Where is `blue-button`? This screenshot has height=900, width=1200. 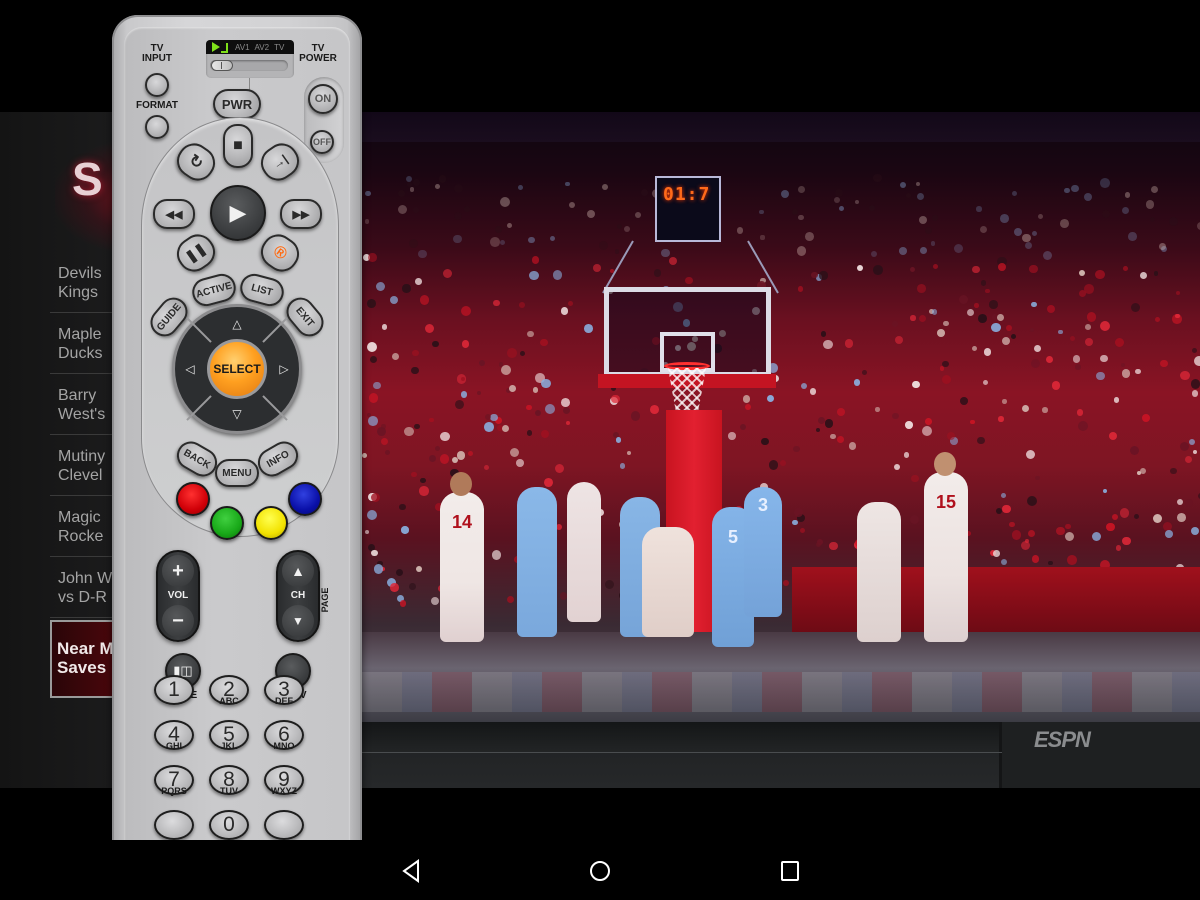
blue-button is located at coordinates (305, 499).